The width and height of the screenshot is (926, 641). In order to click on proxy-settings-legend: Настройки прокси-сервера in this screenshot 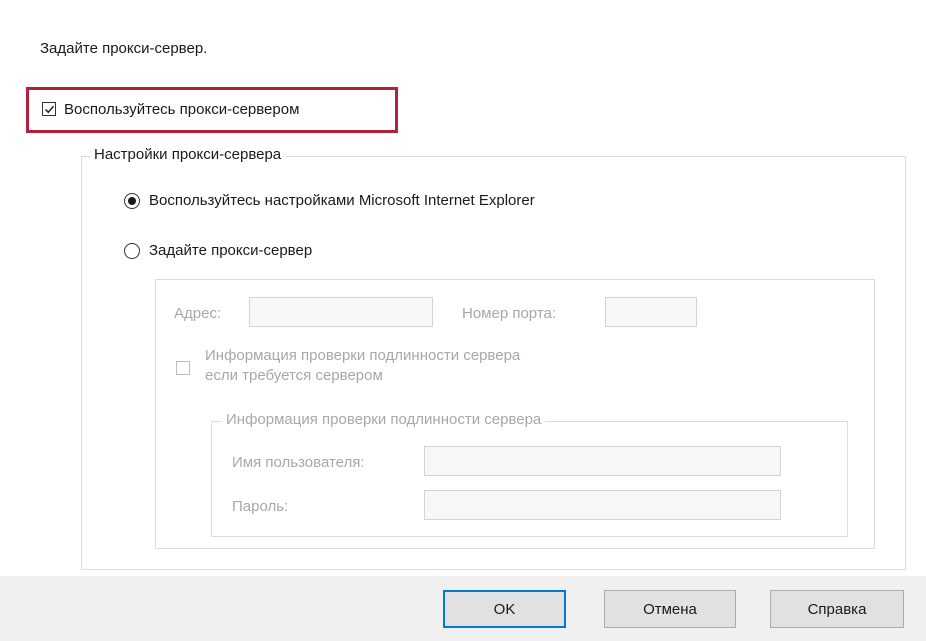, I will do `click(188, 154)`.